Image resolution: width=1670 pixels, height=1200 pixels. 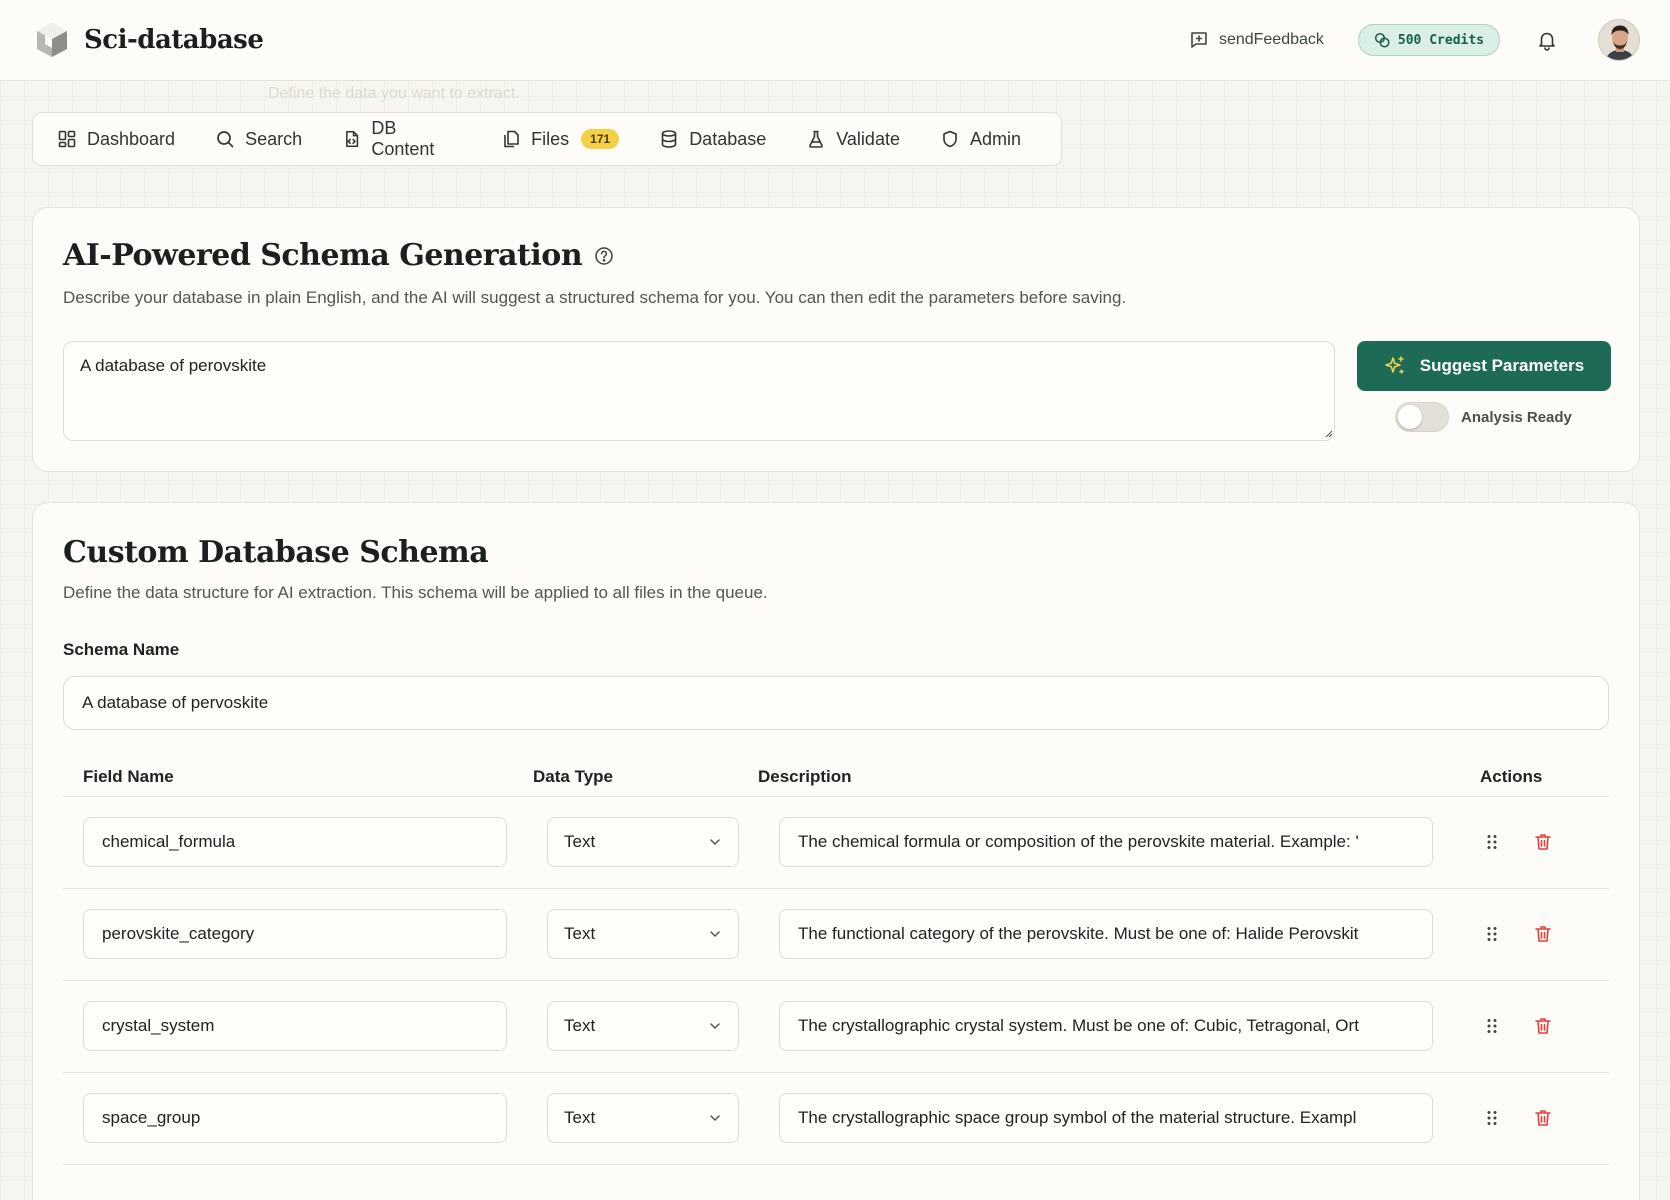 I want to click on tab-db-content: DB Content, so click(x=401, y=139).